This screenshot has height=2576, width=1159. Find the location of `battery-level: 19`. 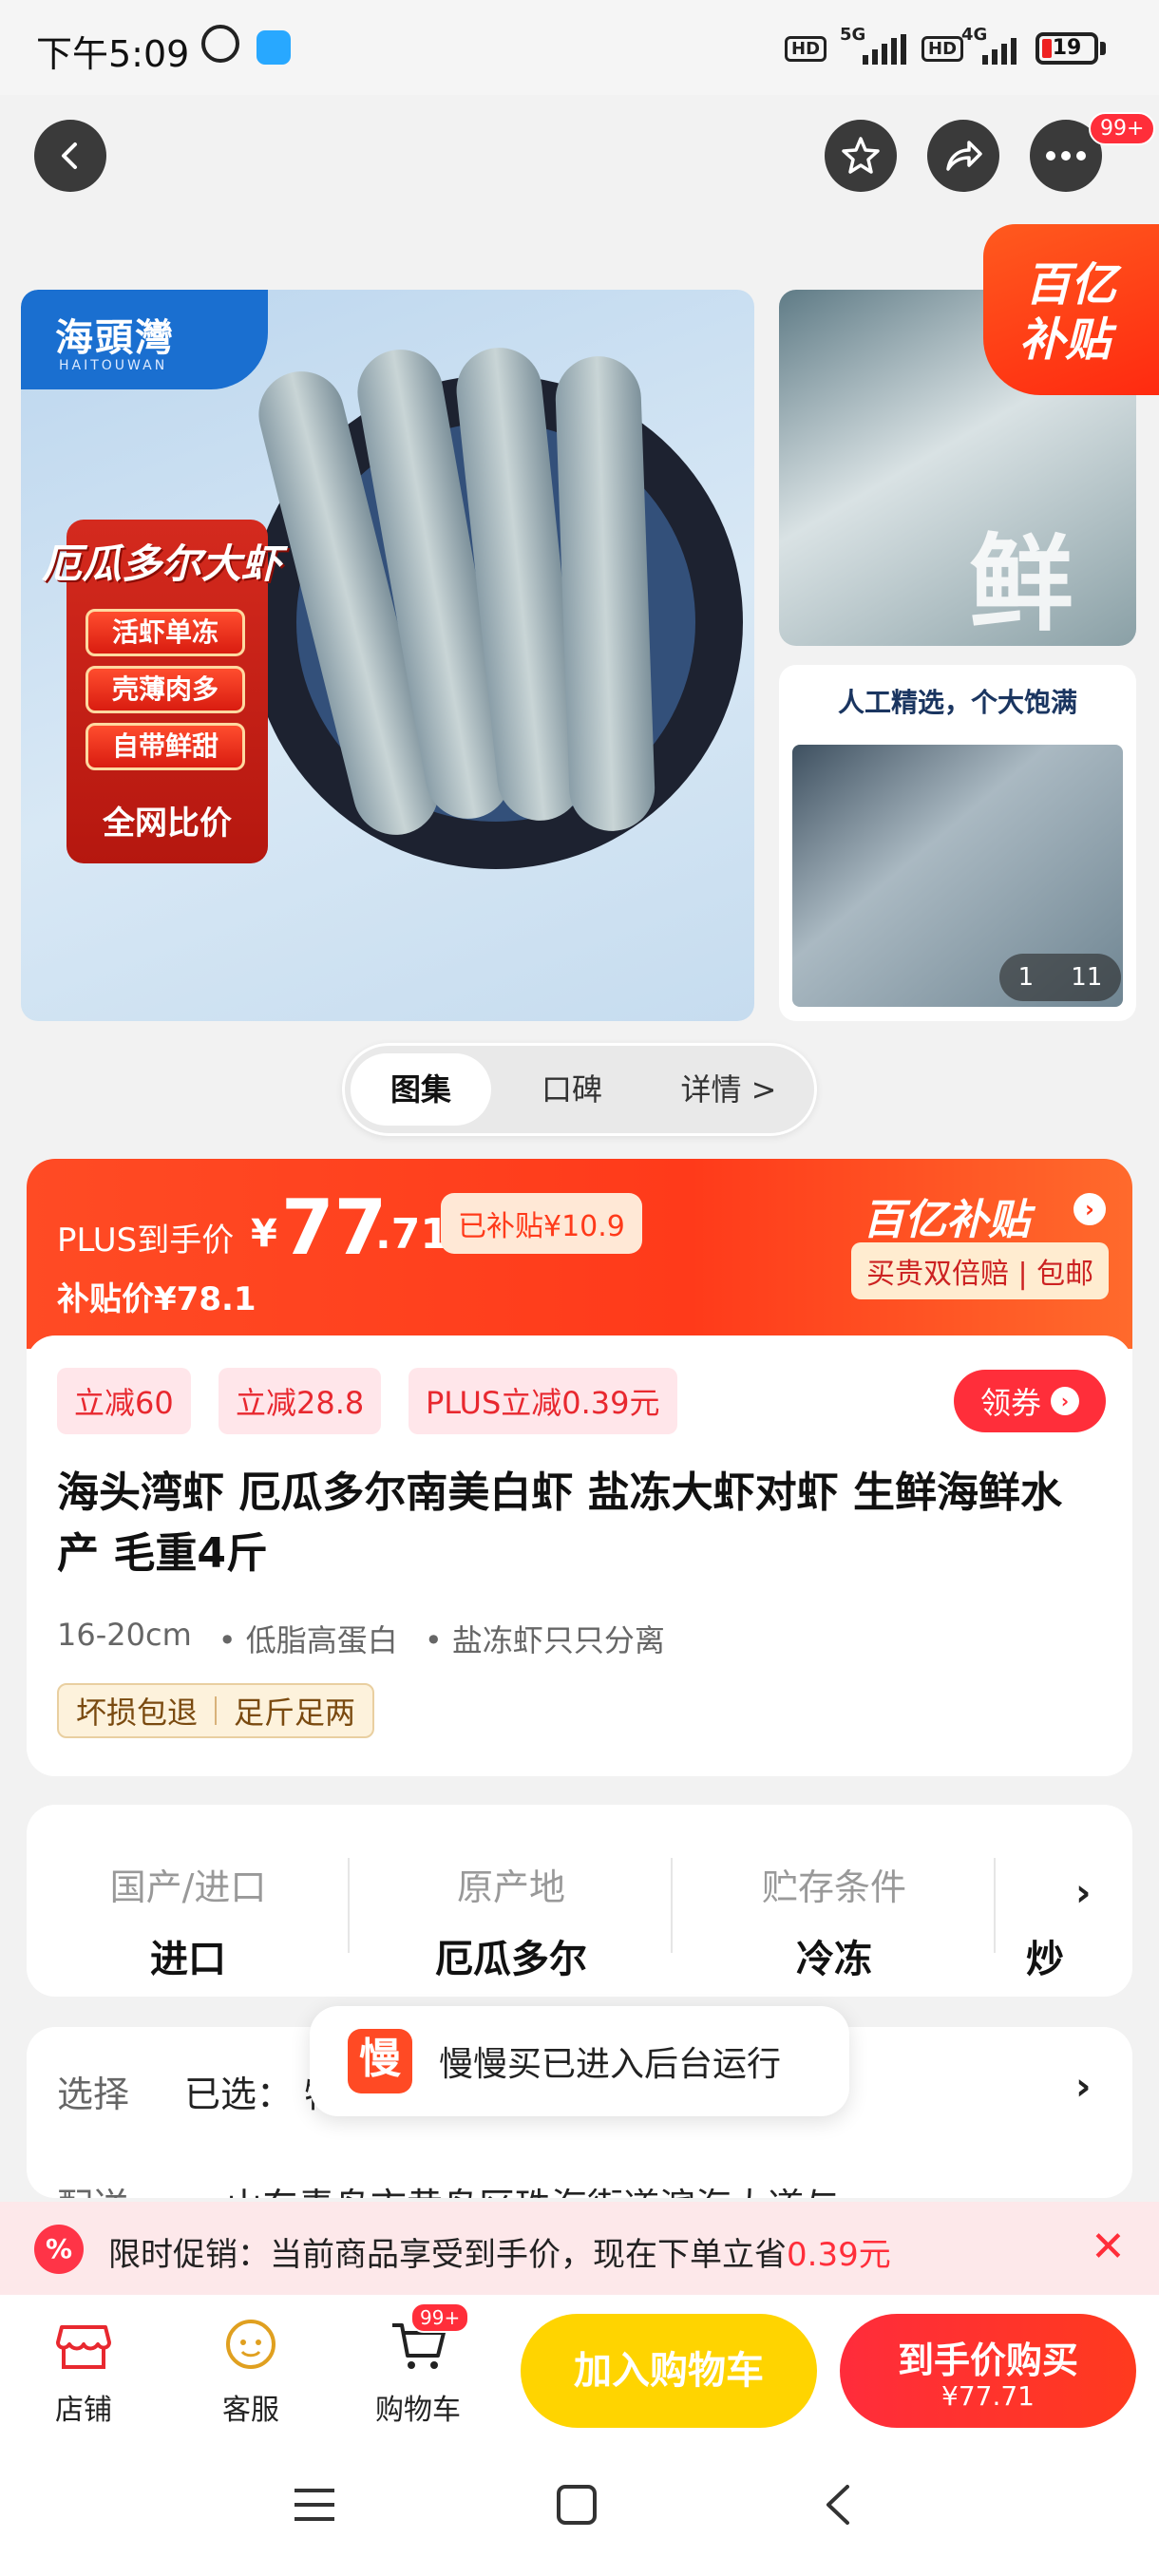

battery-level: 19 is located at coordinates (1067, 48).